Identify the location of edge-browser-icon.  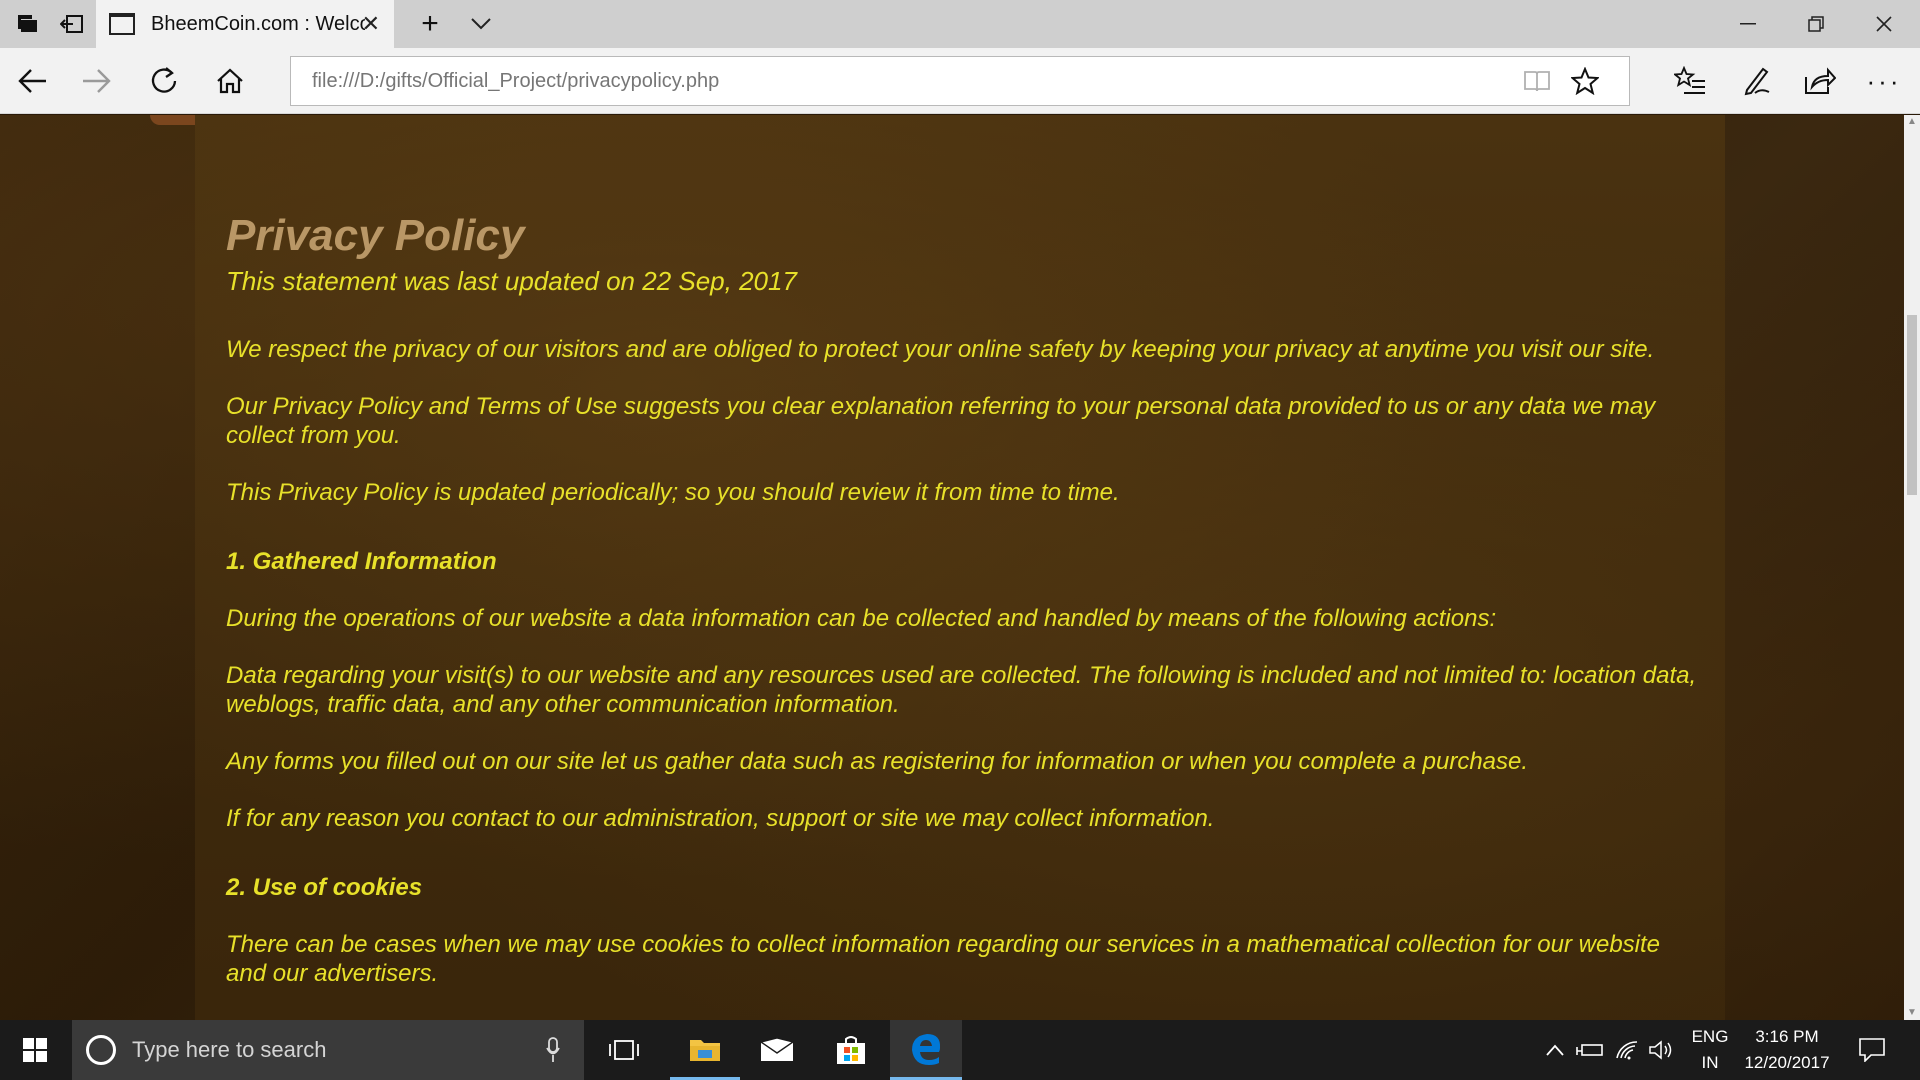
(926, 1050).